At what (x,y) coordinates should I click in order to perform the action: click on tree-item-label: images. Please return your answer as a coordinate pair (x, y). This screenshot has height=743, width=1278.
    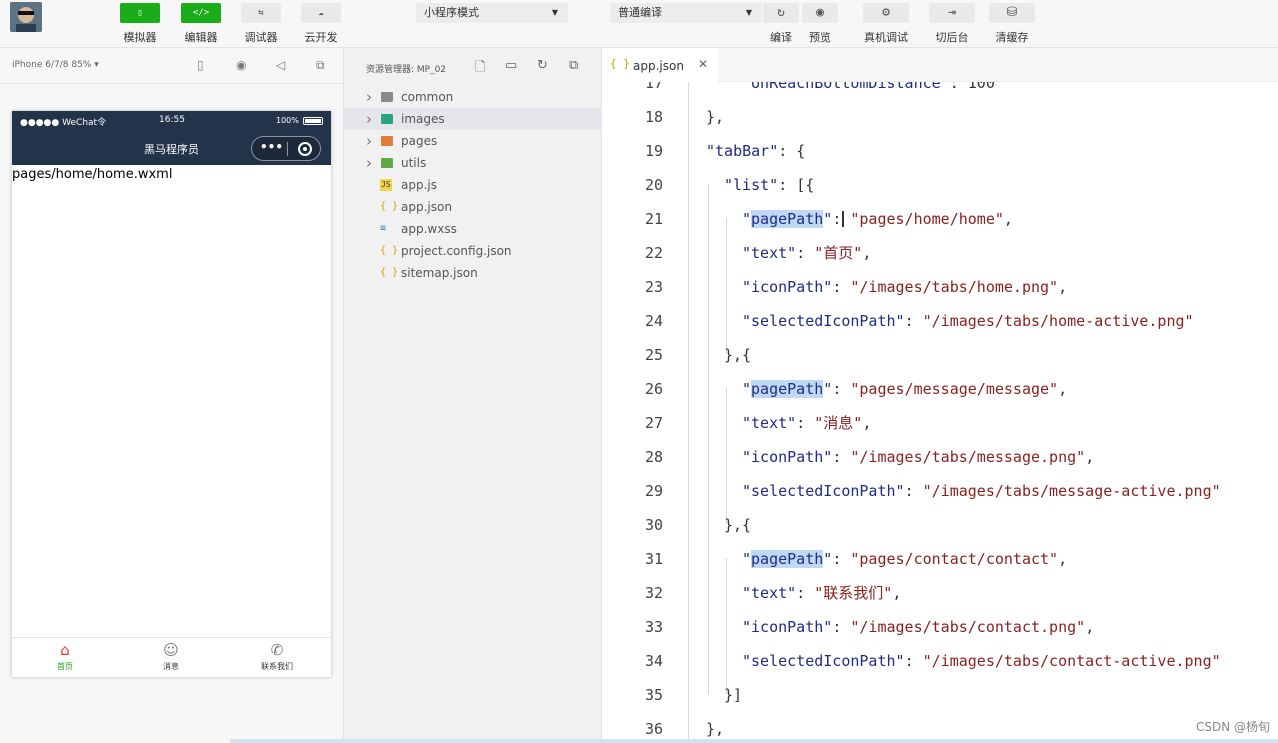
    Looking at the image, I should click on (423, 119).